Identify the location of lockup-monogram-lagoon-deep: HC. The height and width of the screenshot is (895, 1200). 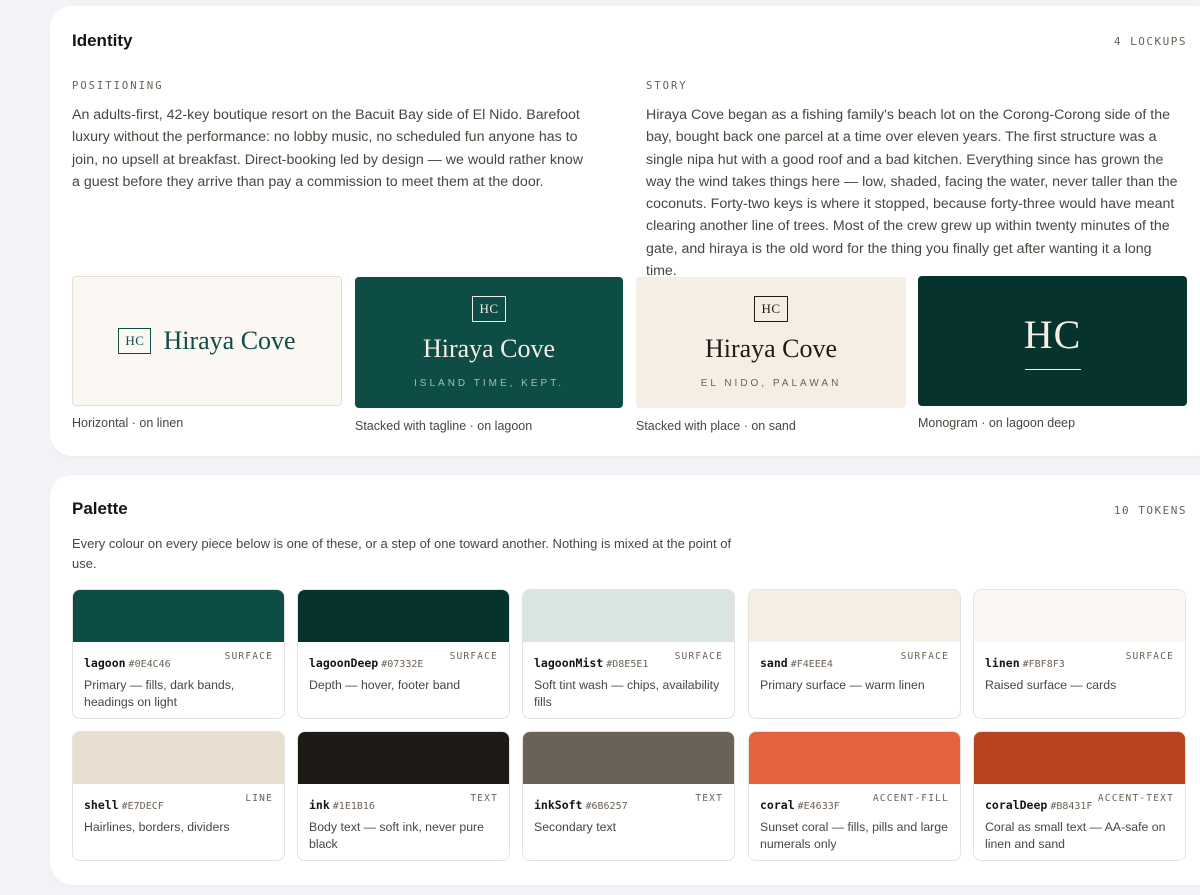
(1052, 341).